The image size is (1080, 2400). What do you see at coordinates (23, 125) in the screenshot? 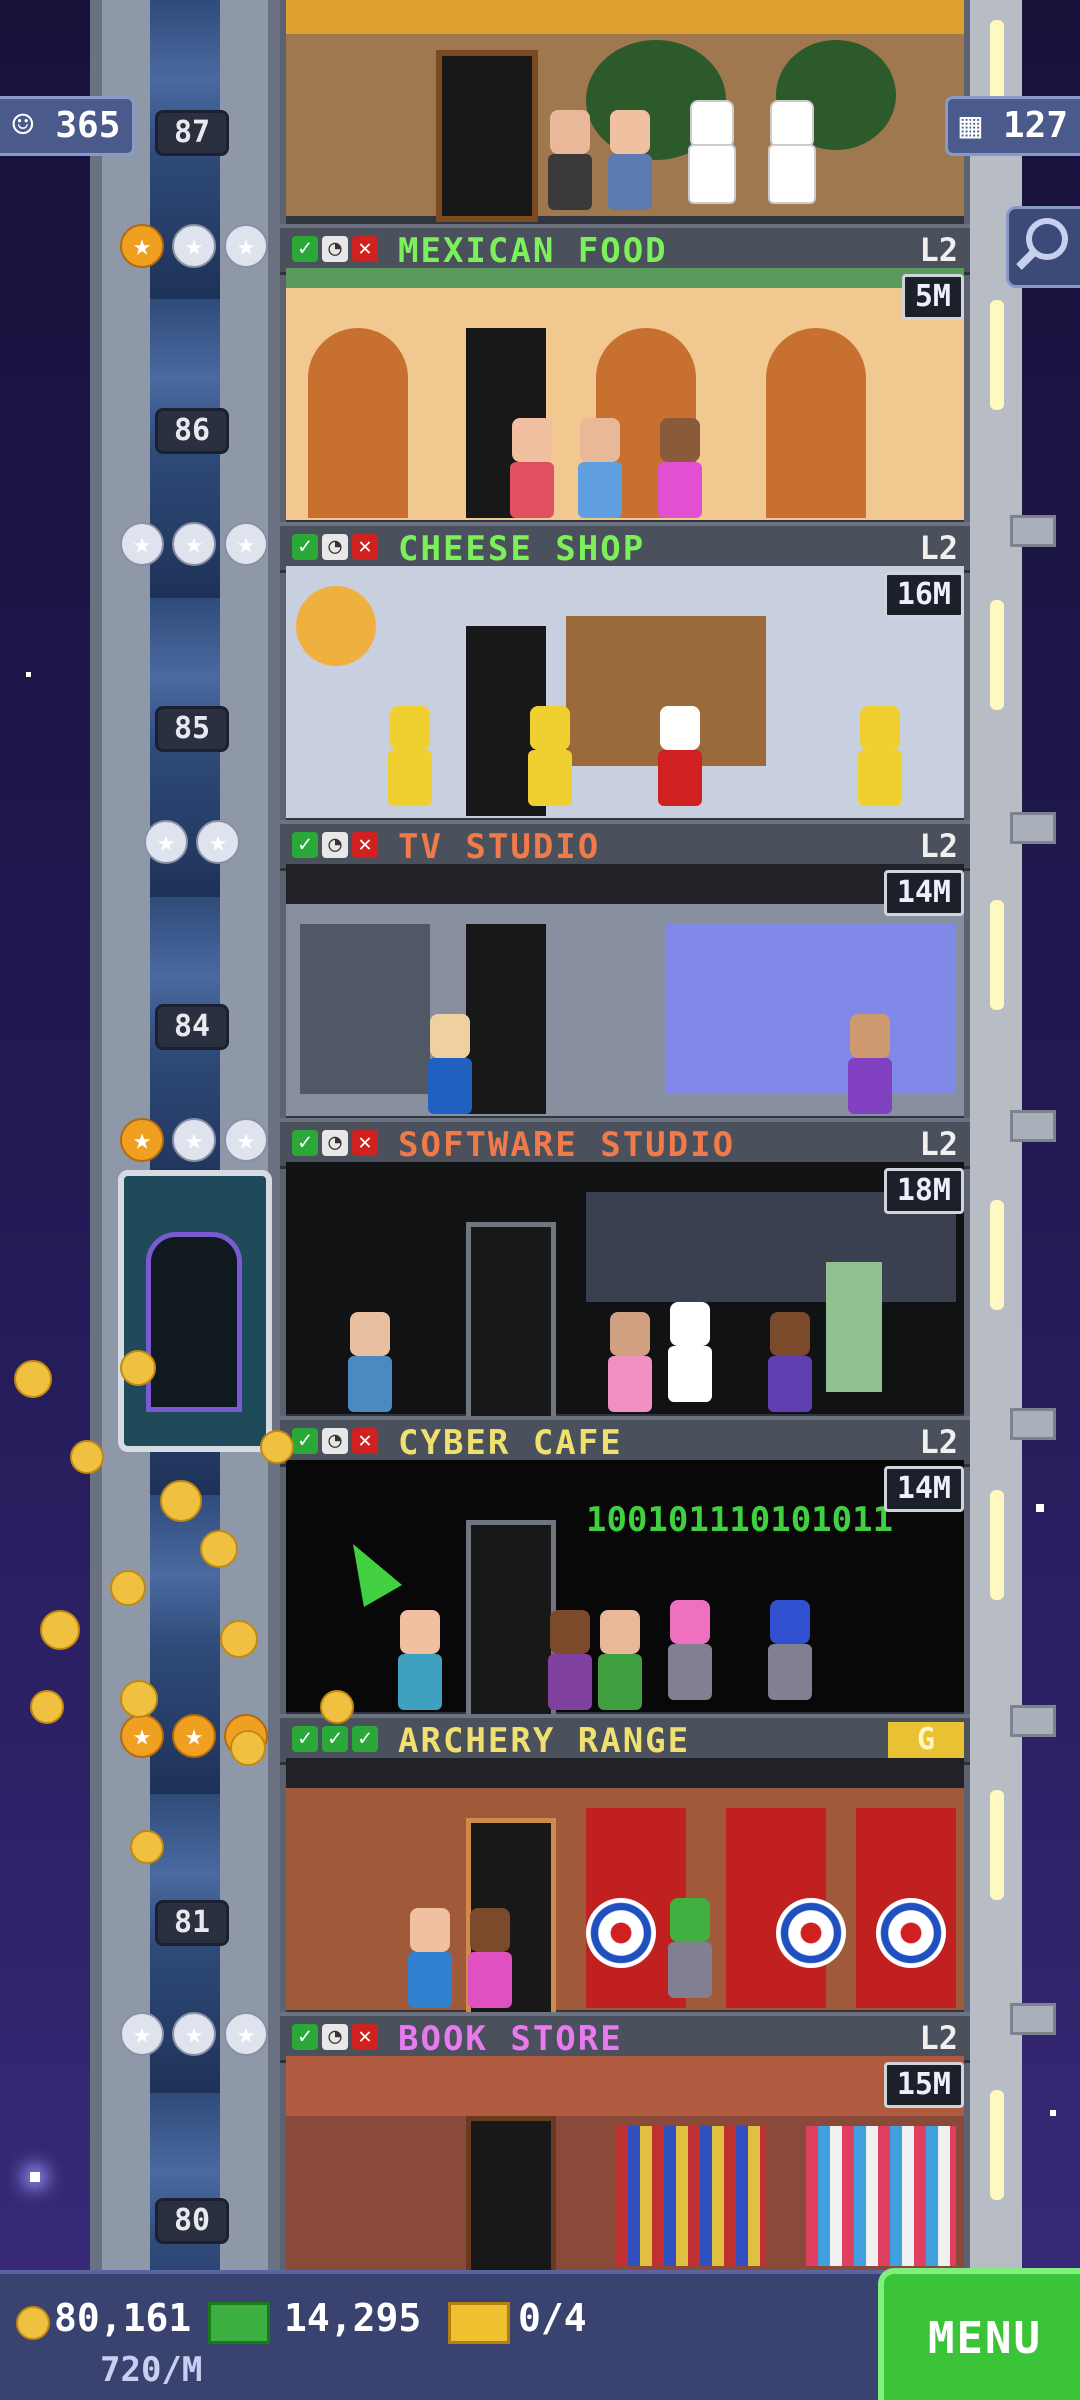
I see `person-icon: ☺` at bounding box center [23, 125].